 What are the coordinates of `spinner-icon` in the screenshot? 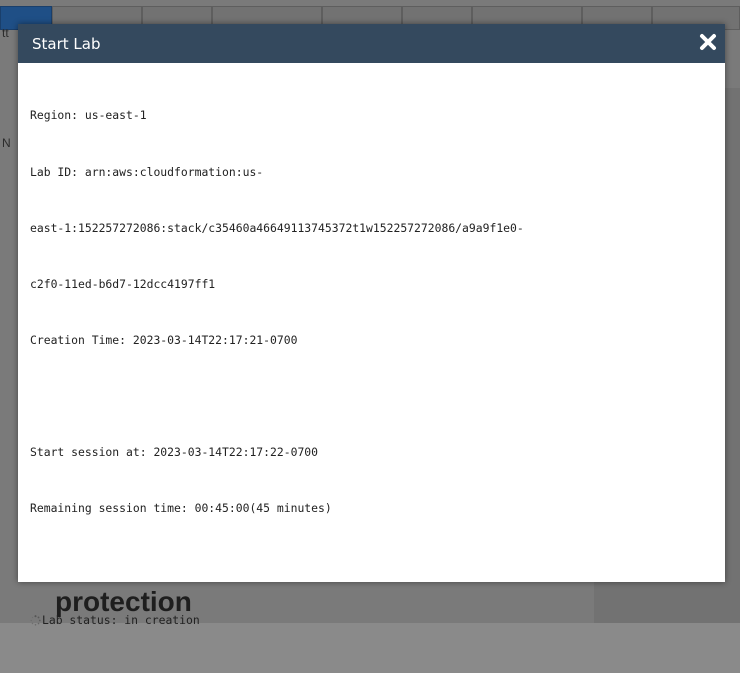 It's located at (35, 620).